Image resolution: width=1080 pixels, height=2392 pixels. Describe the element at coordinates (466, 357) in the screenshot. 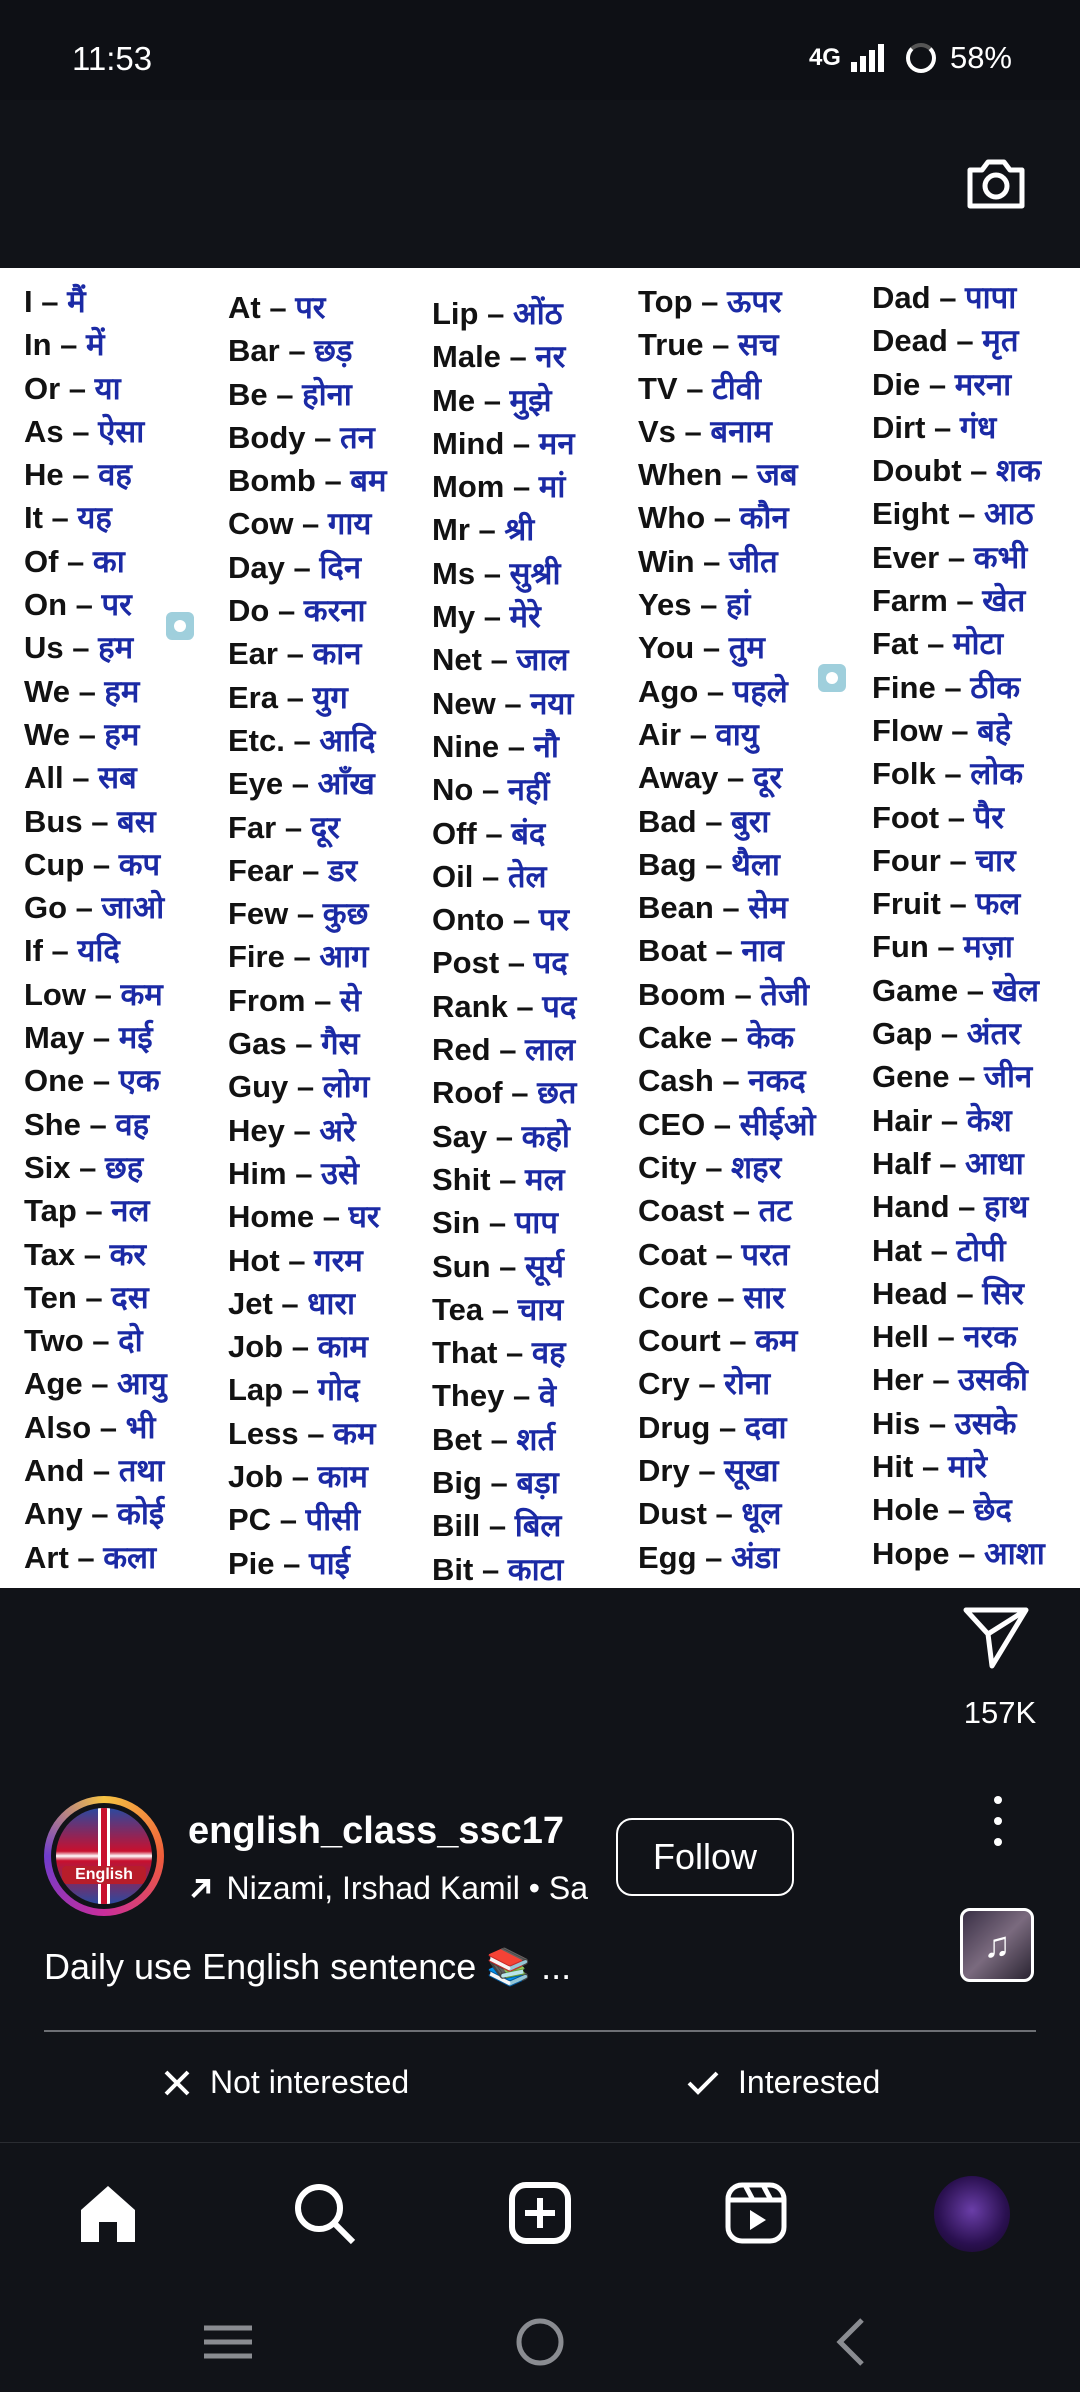

I see `english-word: Male` at that location.